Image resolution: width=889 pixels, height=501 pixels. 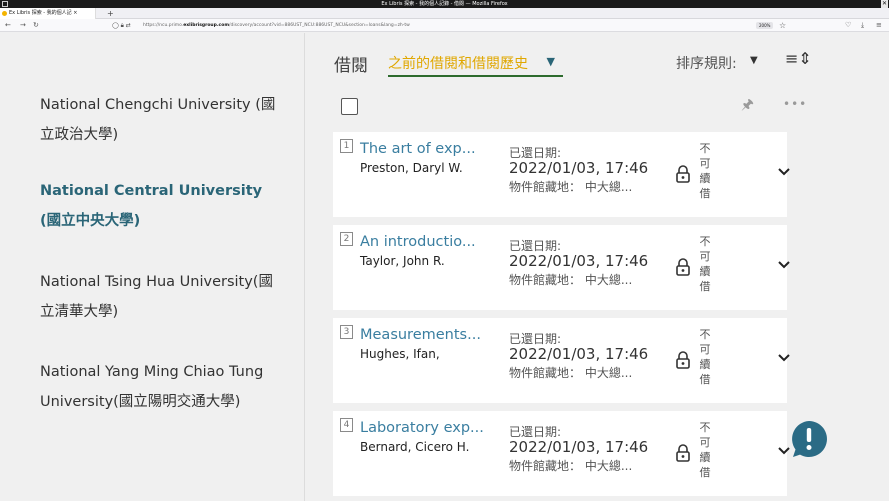 What do you see at coordinates (754, 60) in the screenshot?
I see `sort-caret-down-icon: ▼` at bounding box center [754, 60].